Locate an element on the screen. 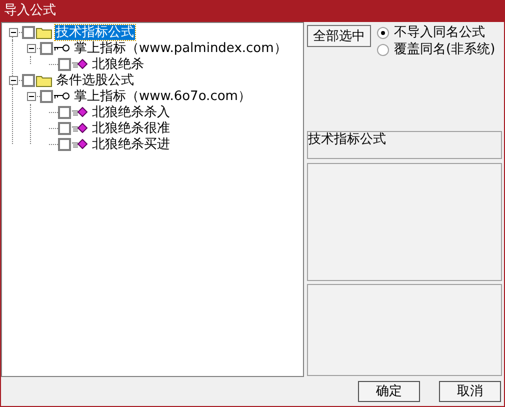 The width and height of the screenshot is (505, 407). radio-label: 覆盖同名(非系统) is located at coordinates (445, 50).